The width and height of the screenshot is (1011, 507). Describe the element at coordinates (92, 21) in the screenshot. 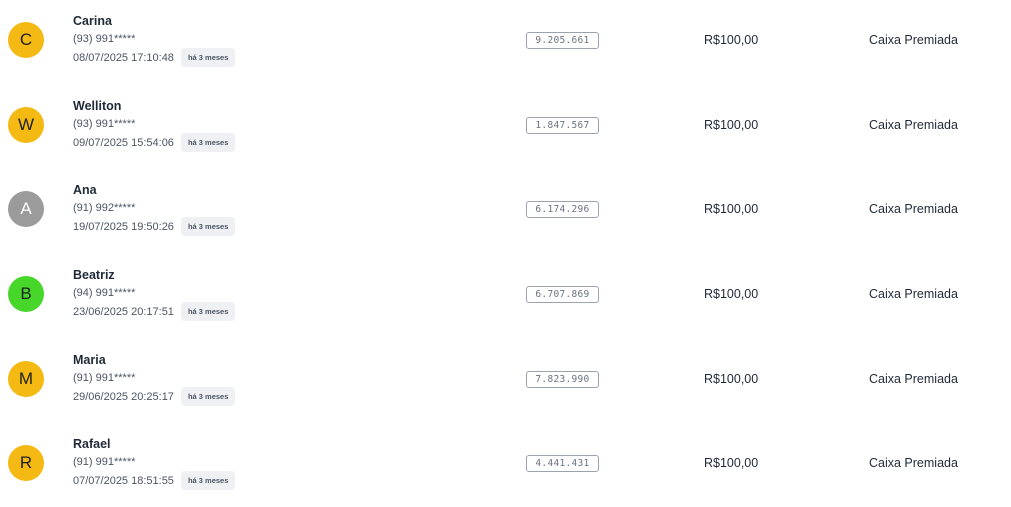

I see `winner-name: Carina` at that location.